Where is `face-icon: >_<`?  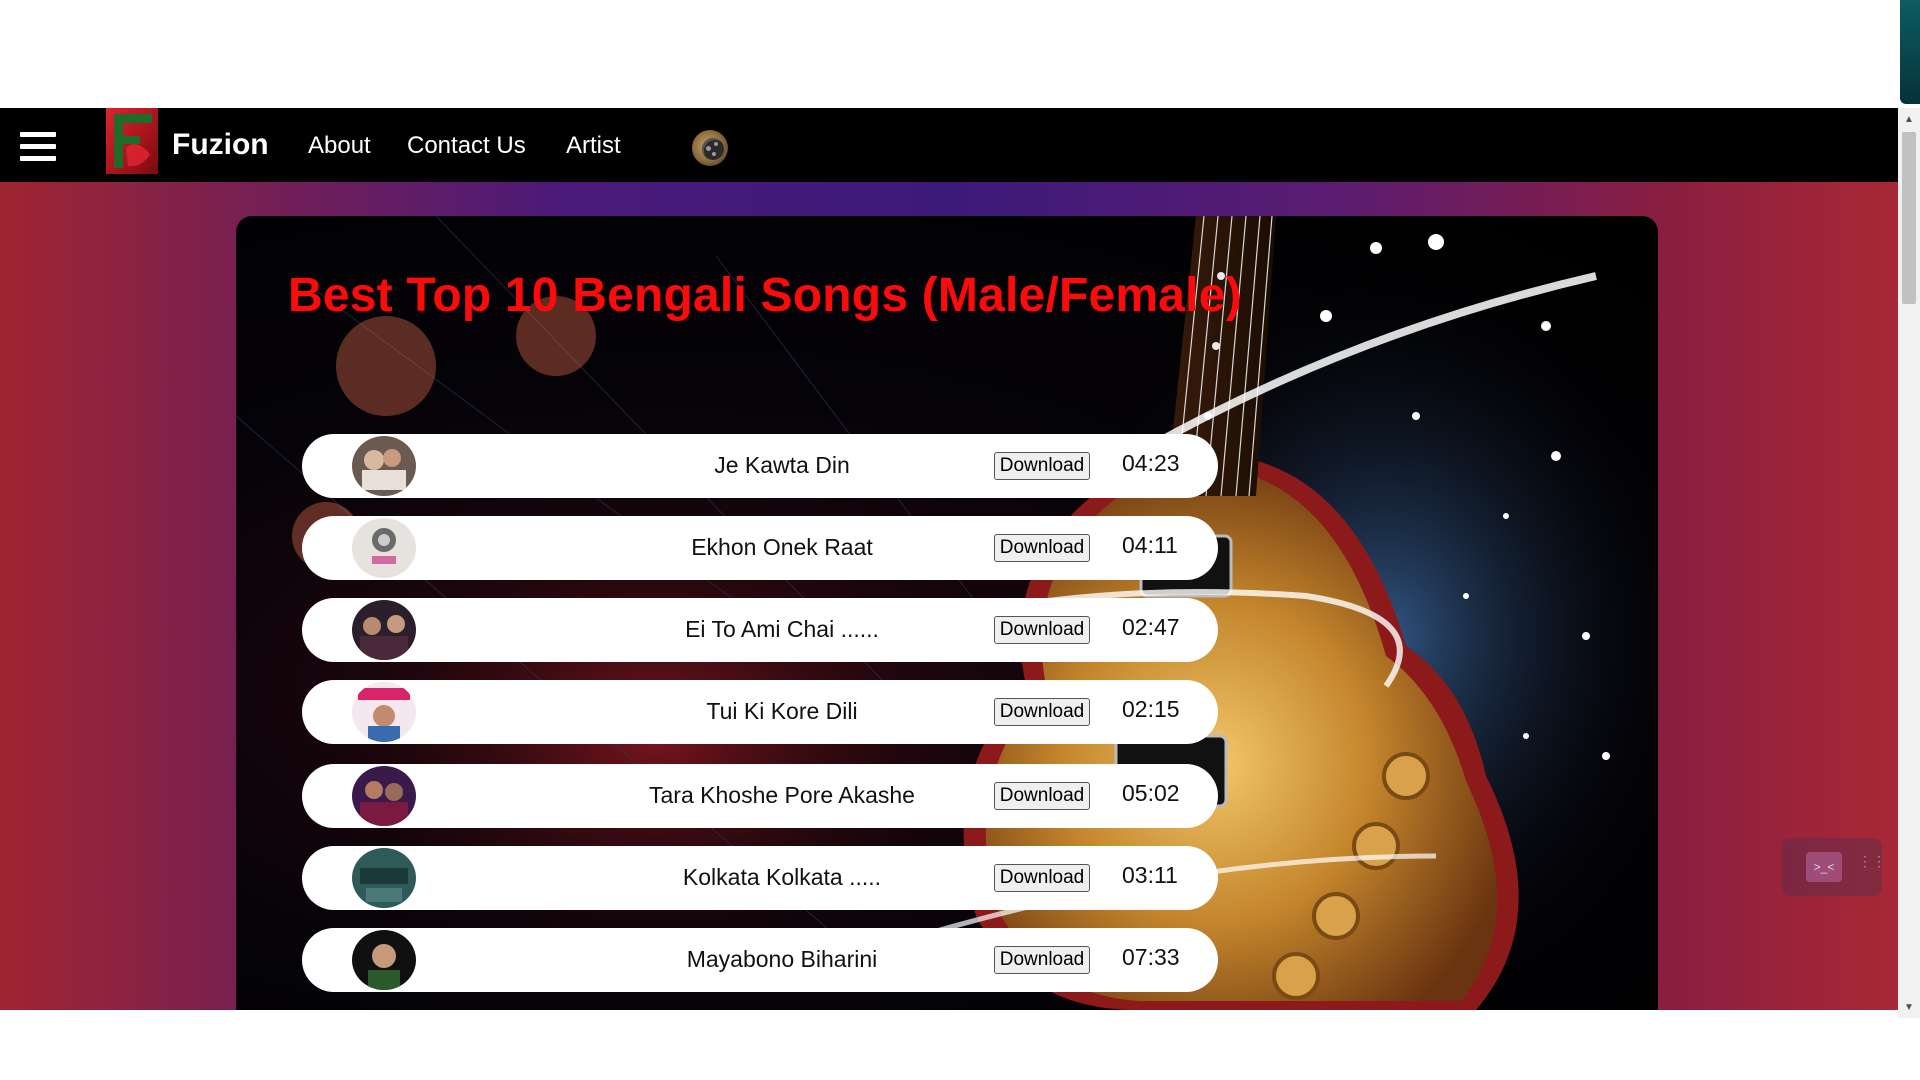 face-icon: >_< is located at coordinates (1824, 867).